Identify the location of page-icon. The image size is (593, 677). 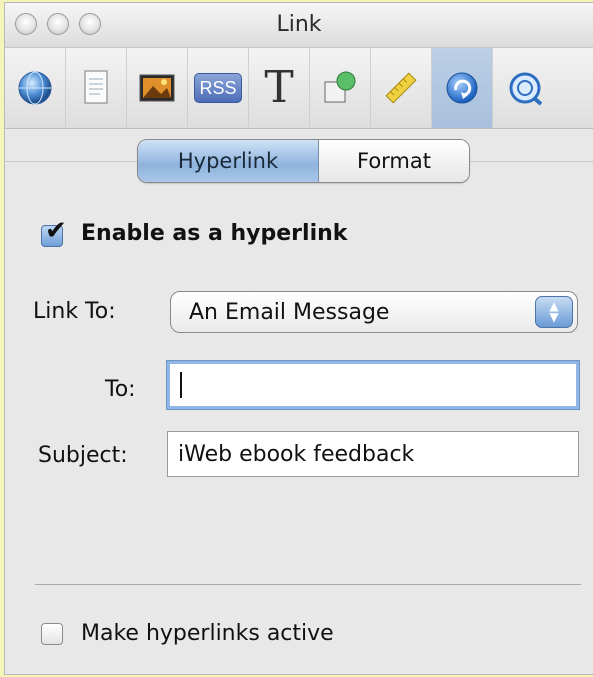
(96, 87).